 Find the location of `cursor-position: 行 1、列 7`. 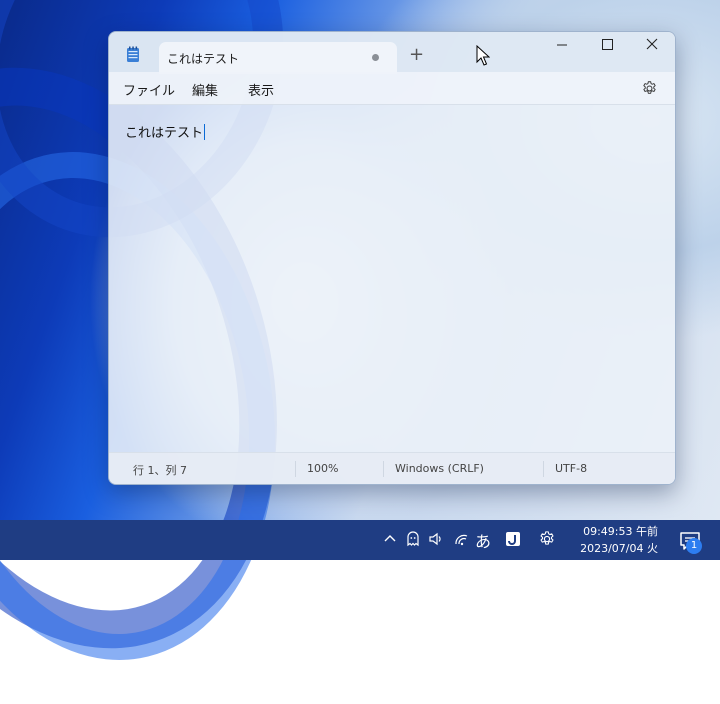

cursor-position: 行 1、列 7 is located at coordinates (160, 470).